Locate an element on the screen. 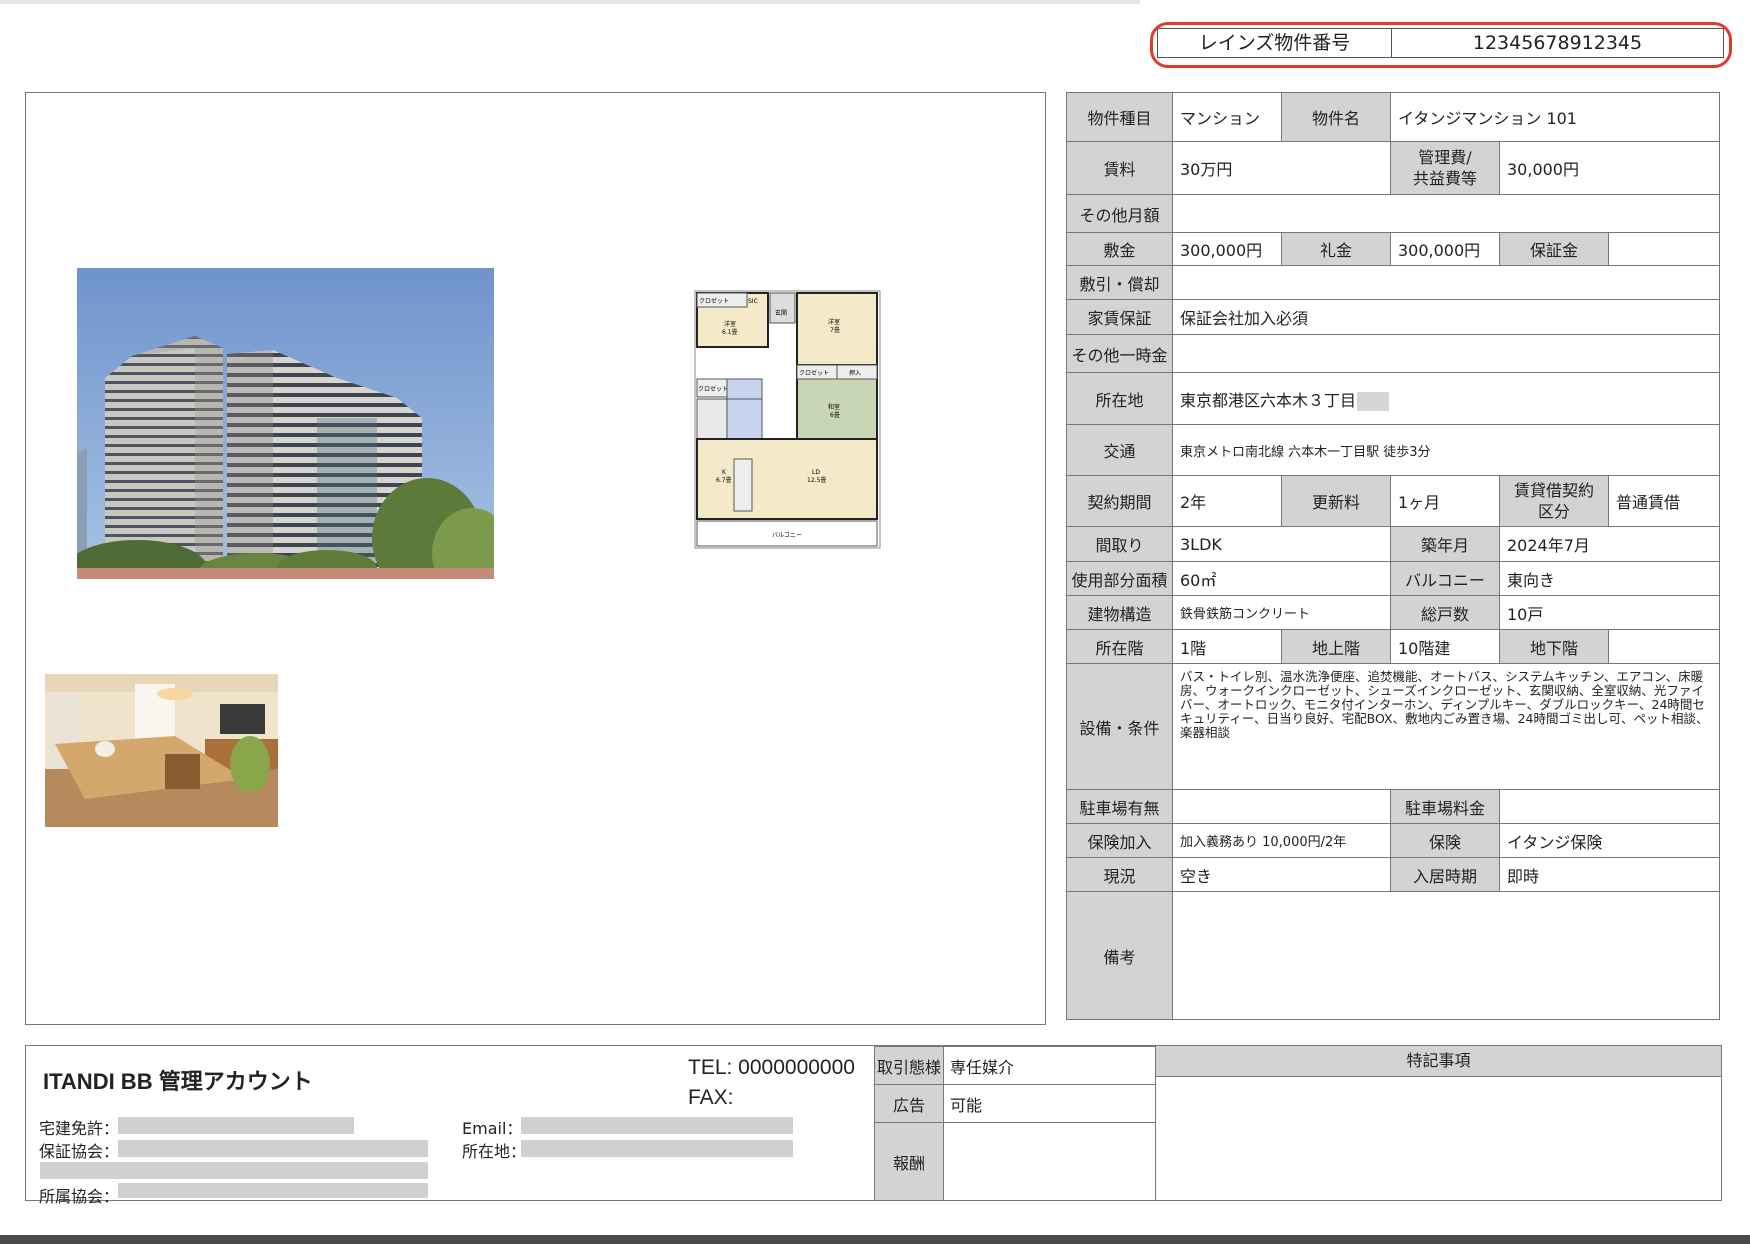 Image resolution: width=1750 pixels, height=1244 pixels. building-photo is located at coordinates (285, 423).